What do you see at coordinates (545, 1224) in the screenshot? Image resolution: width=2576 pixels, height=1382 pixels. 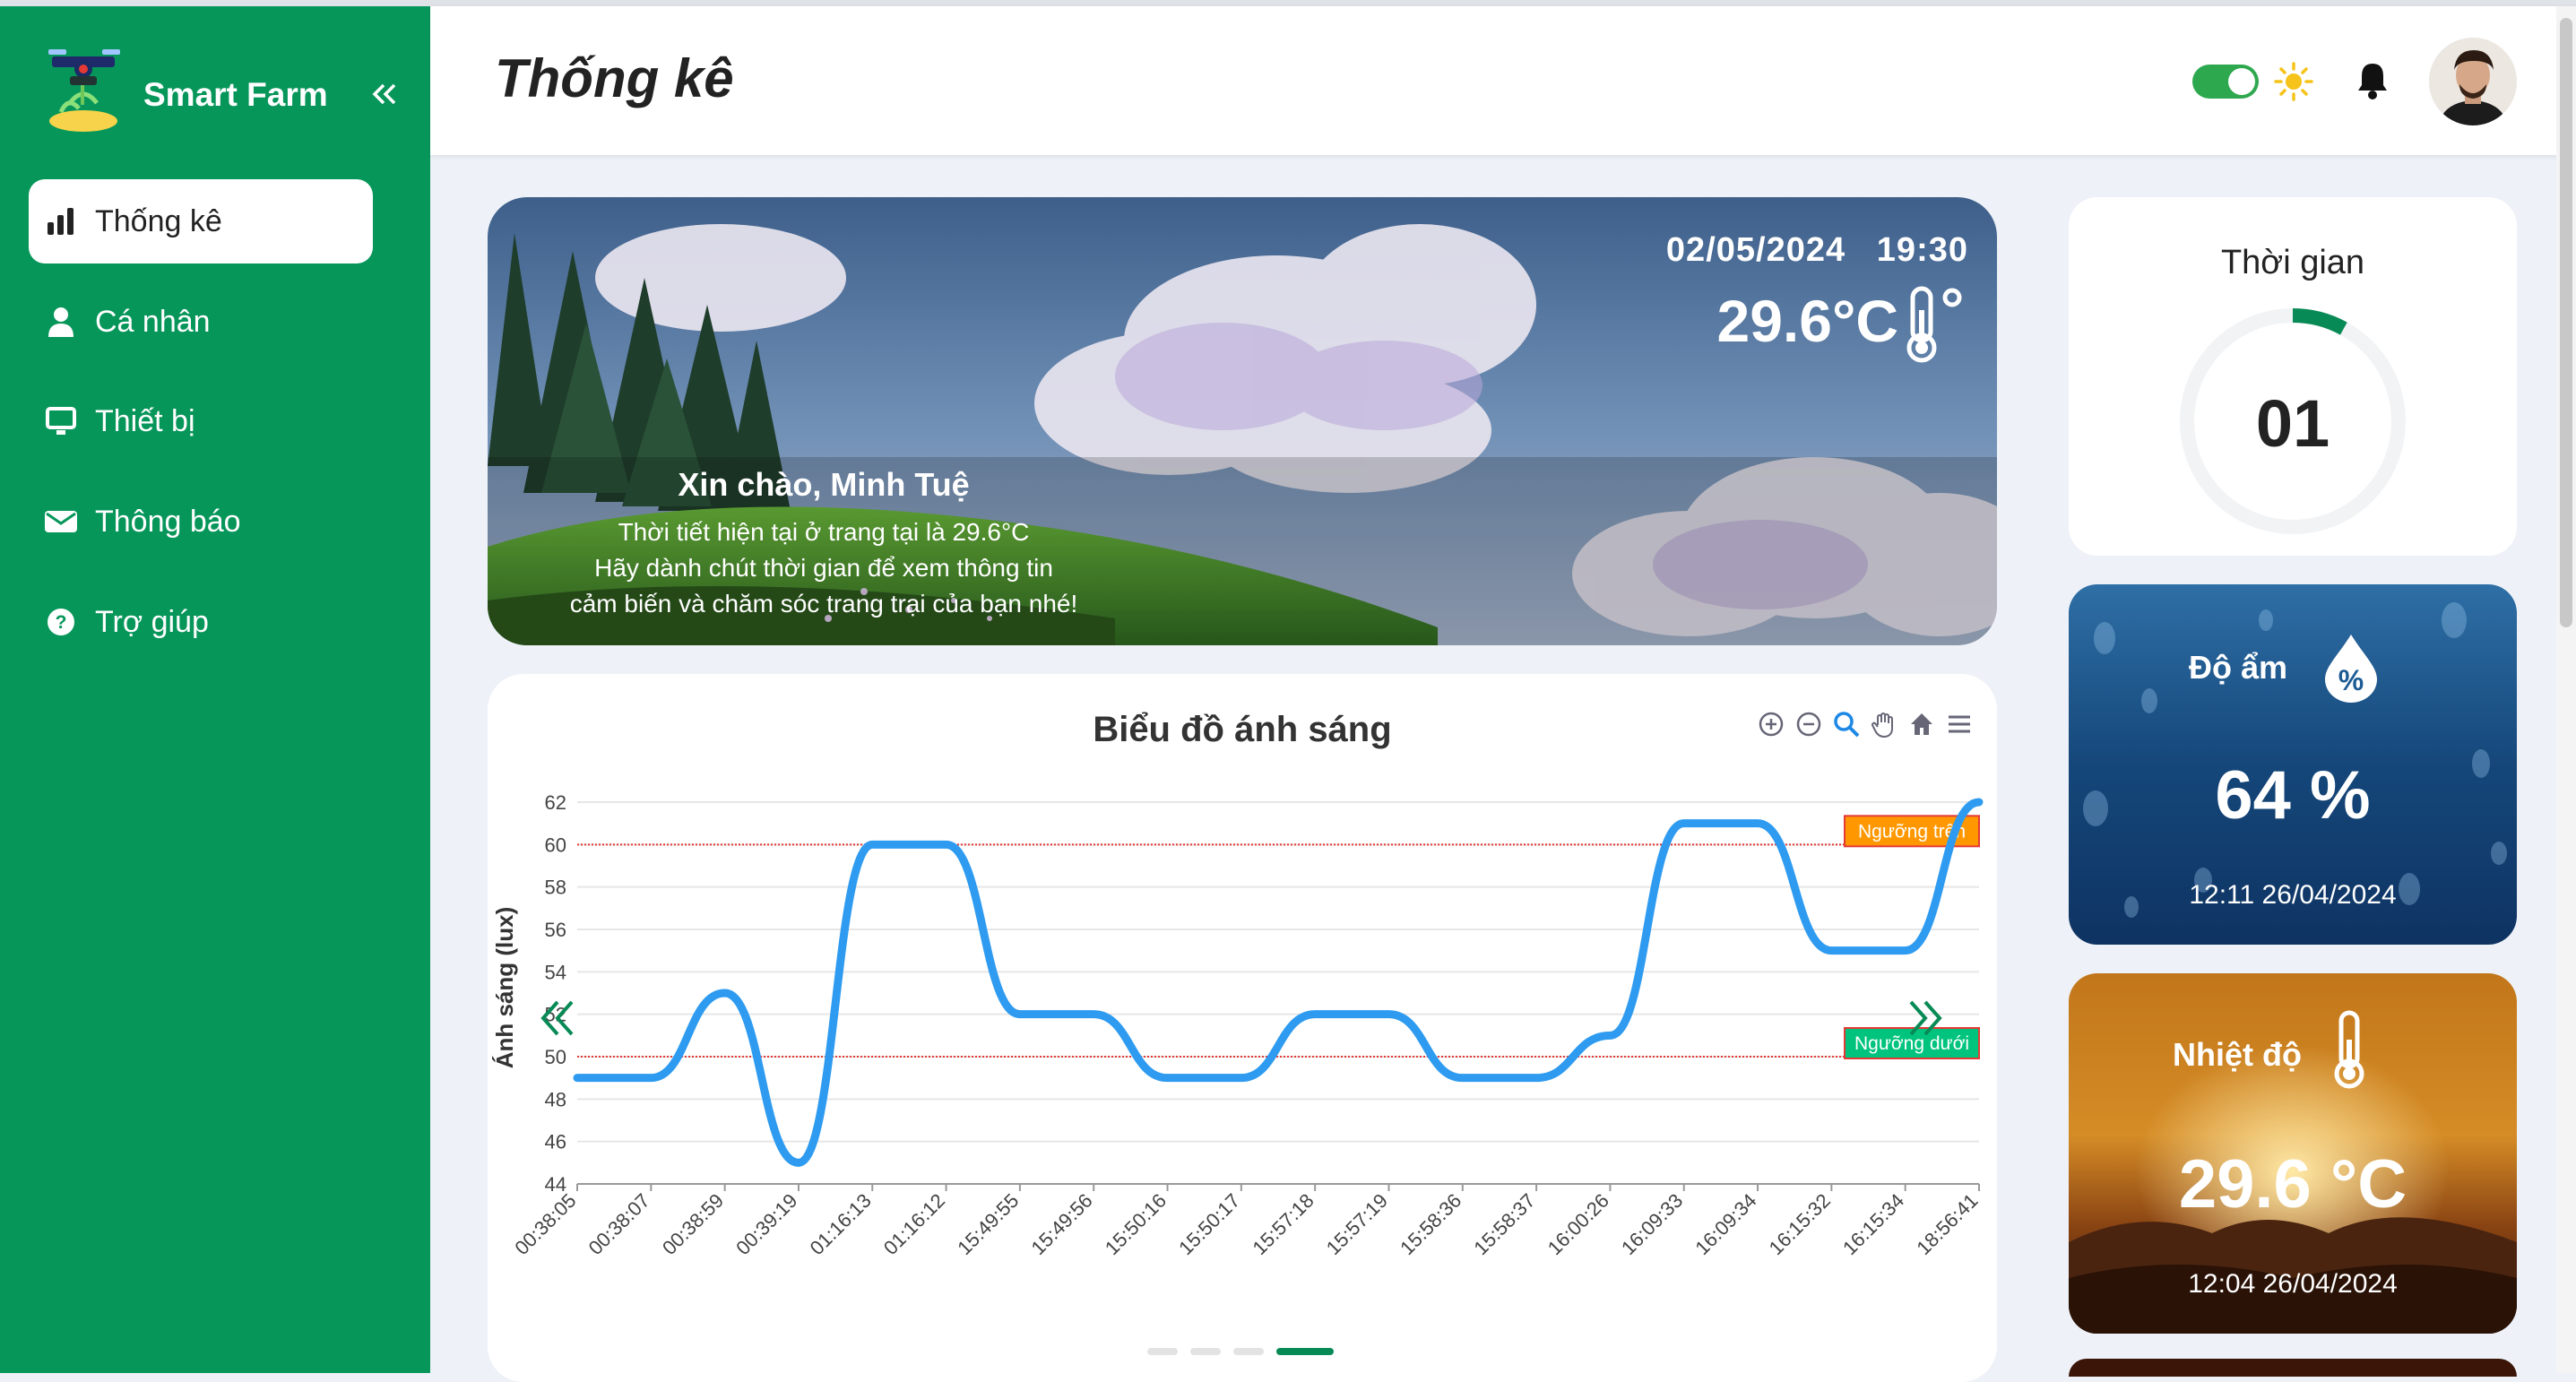 I see `x-tick-label: 00:38:05` at bounding box center [545, 1224].